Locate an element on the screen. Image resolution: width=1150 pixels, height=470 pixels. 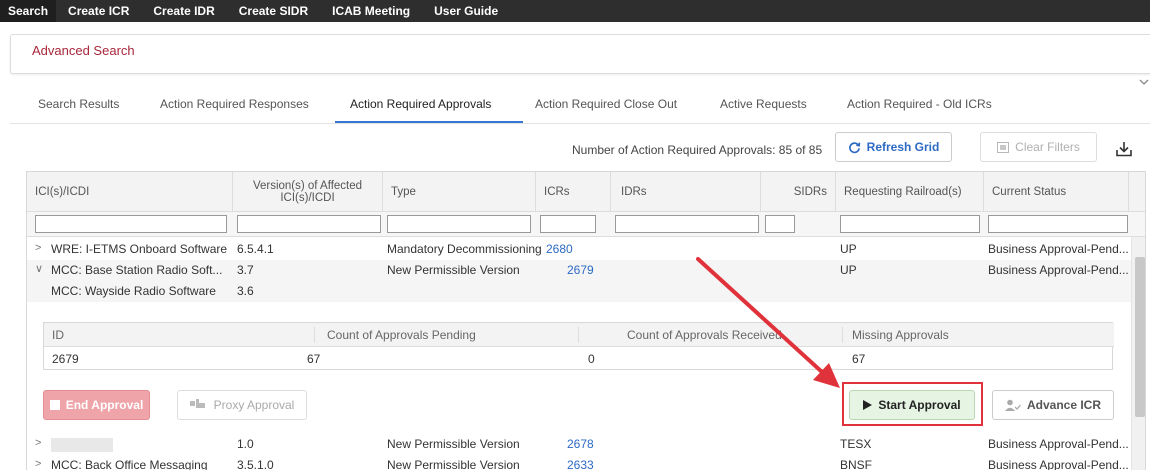
subheader-received: Count of Approvals Received is located at coordinates (704, 335).